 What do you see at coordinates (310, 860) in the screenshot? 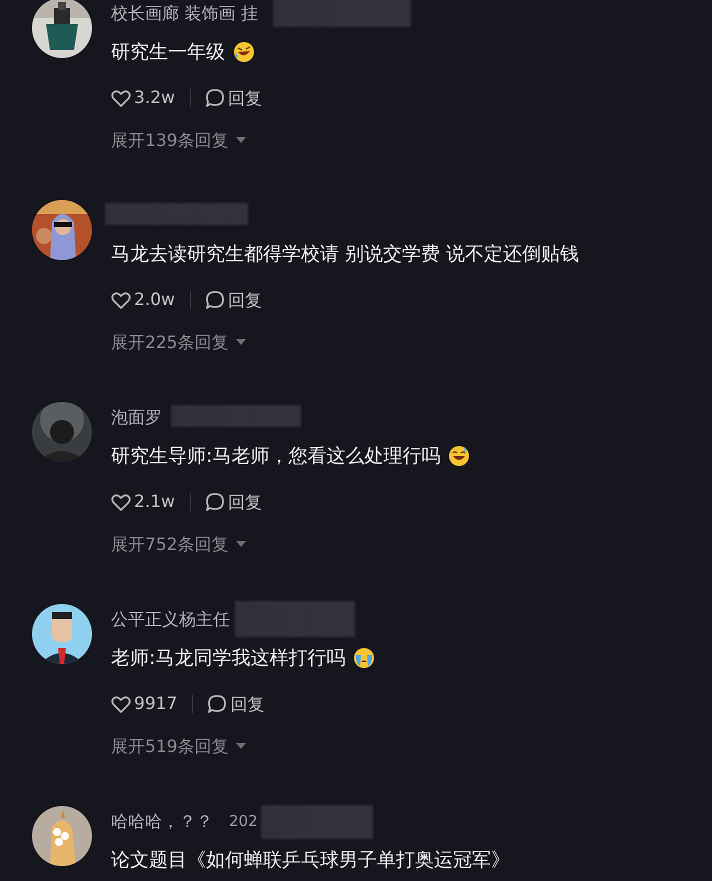
I see `comment-text: 论文题目《如何蝉联乒乓球男子单打奥运冠军》` at bounding box center [310, 860].